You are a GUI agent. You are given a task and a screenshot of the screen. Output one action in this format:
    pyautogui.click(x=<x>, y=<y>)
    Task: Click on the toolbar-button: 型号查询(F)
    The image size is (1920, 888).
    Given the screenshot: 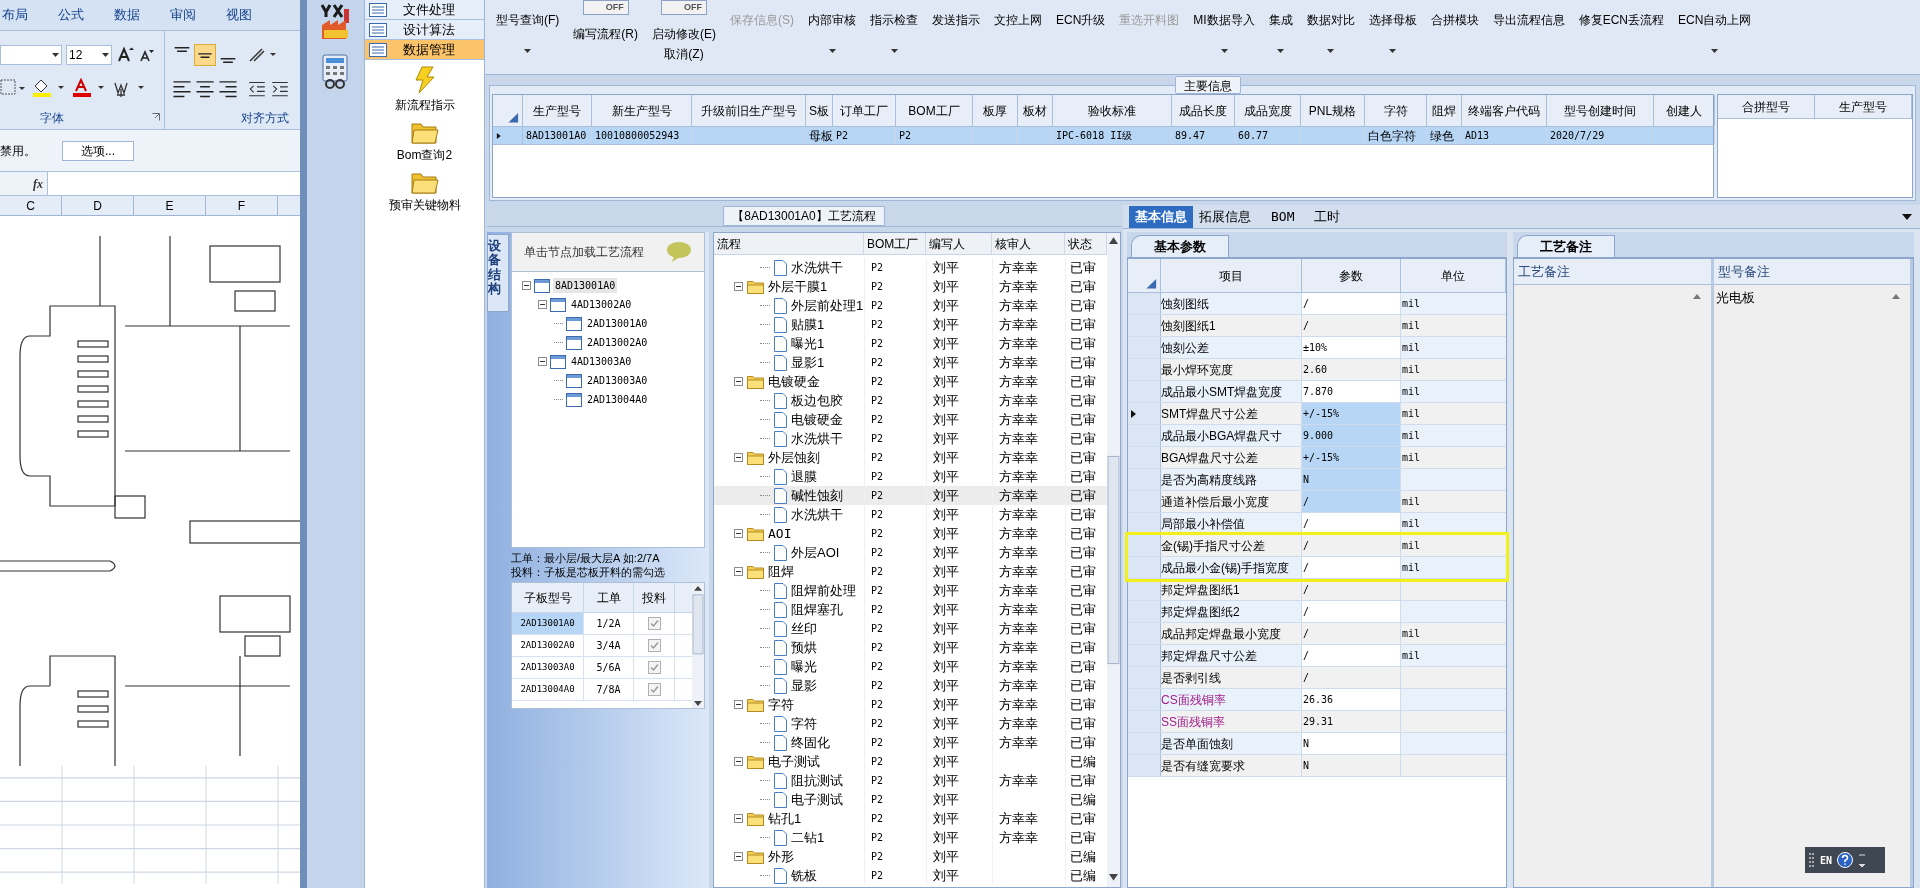 What is the action you would take?
    pyautogui.click(x=528, y=37)
    